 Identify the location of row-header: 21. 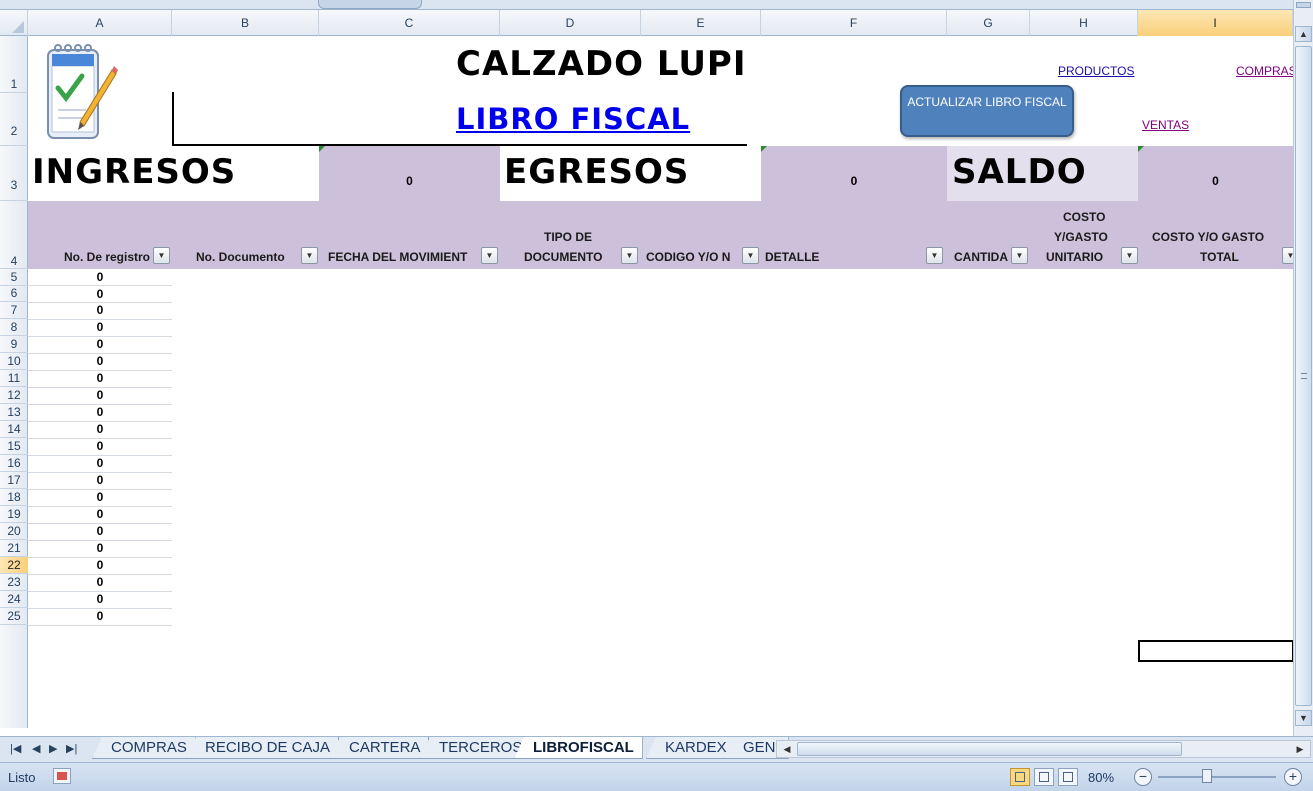
(14, 548).